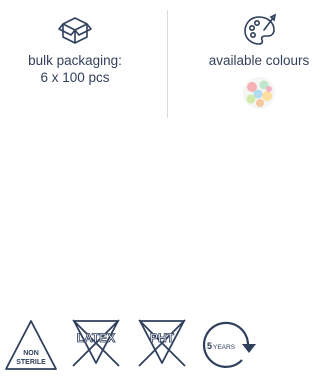 The height and width of the screenshot is (376, 333). What do you see at coordinates (31, 353) in the screenshot?
I see `non-sterile-line1: NON` at bounding box center [31, 353].